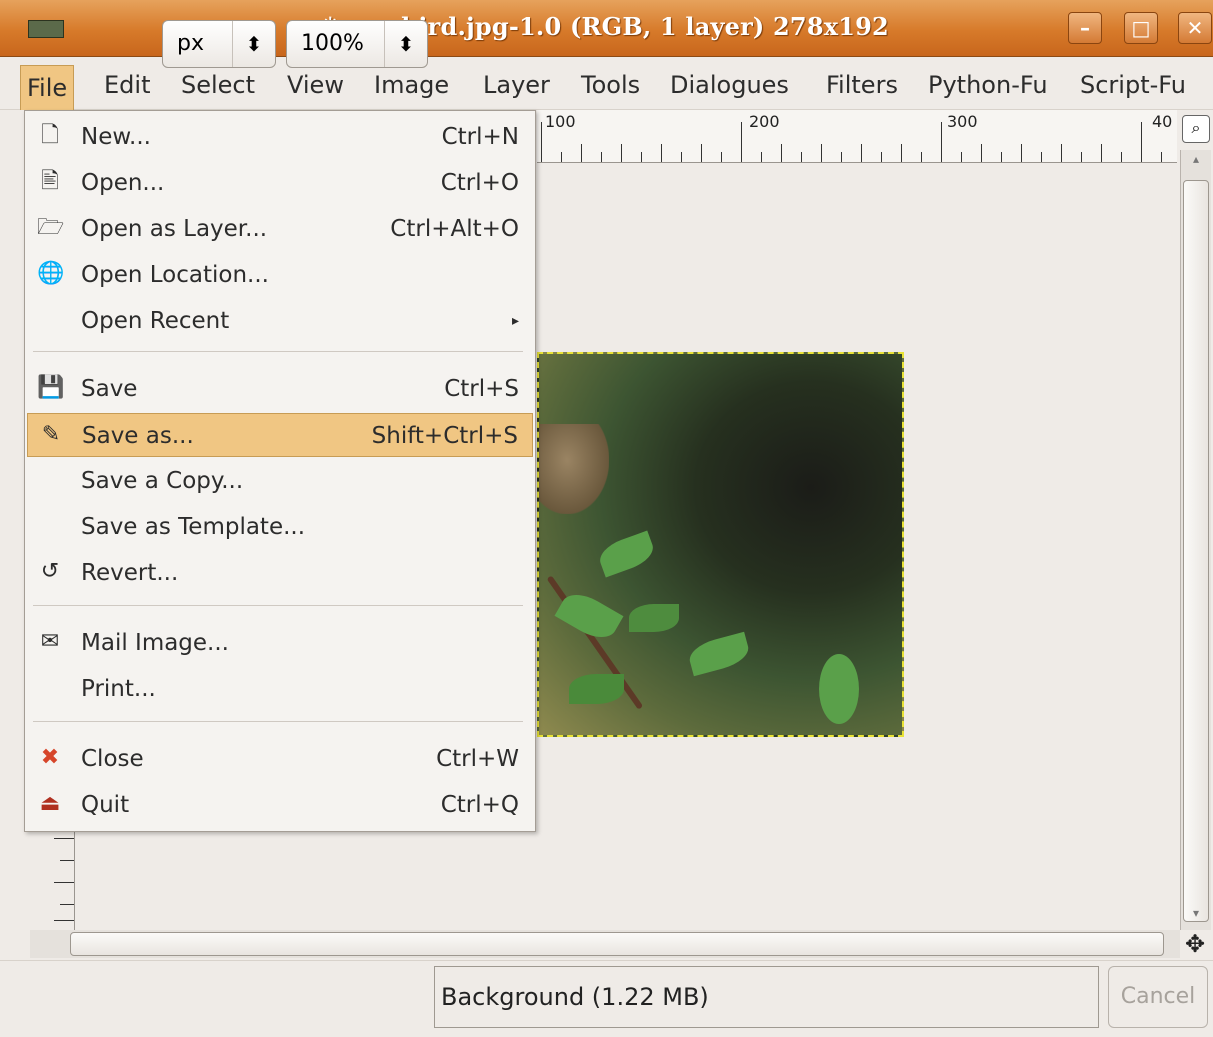  I want to click on menu-script-fu: Script-Fu, so click(1133, 85).